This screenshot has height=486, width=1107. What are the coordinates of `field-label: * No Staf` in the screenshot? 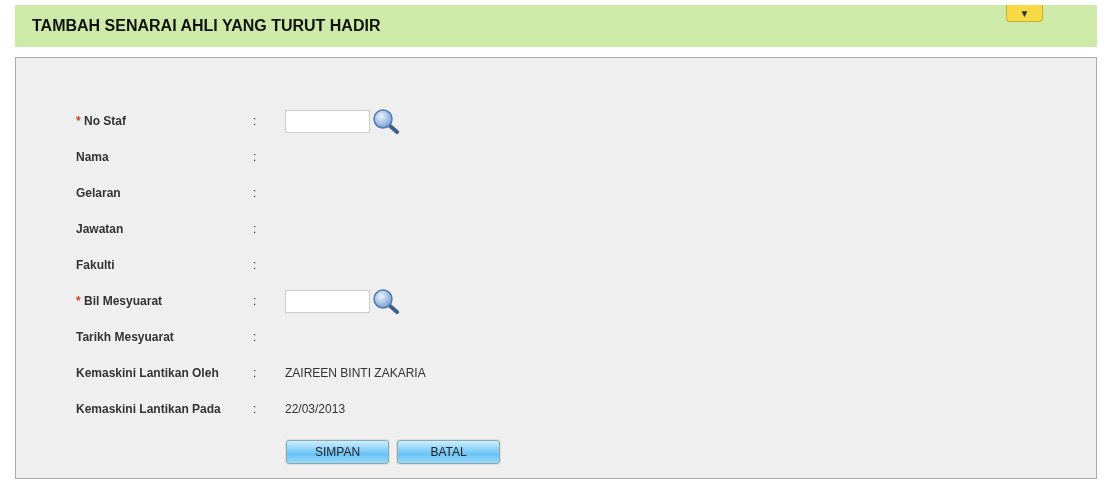 It's located at (101, 121).